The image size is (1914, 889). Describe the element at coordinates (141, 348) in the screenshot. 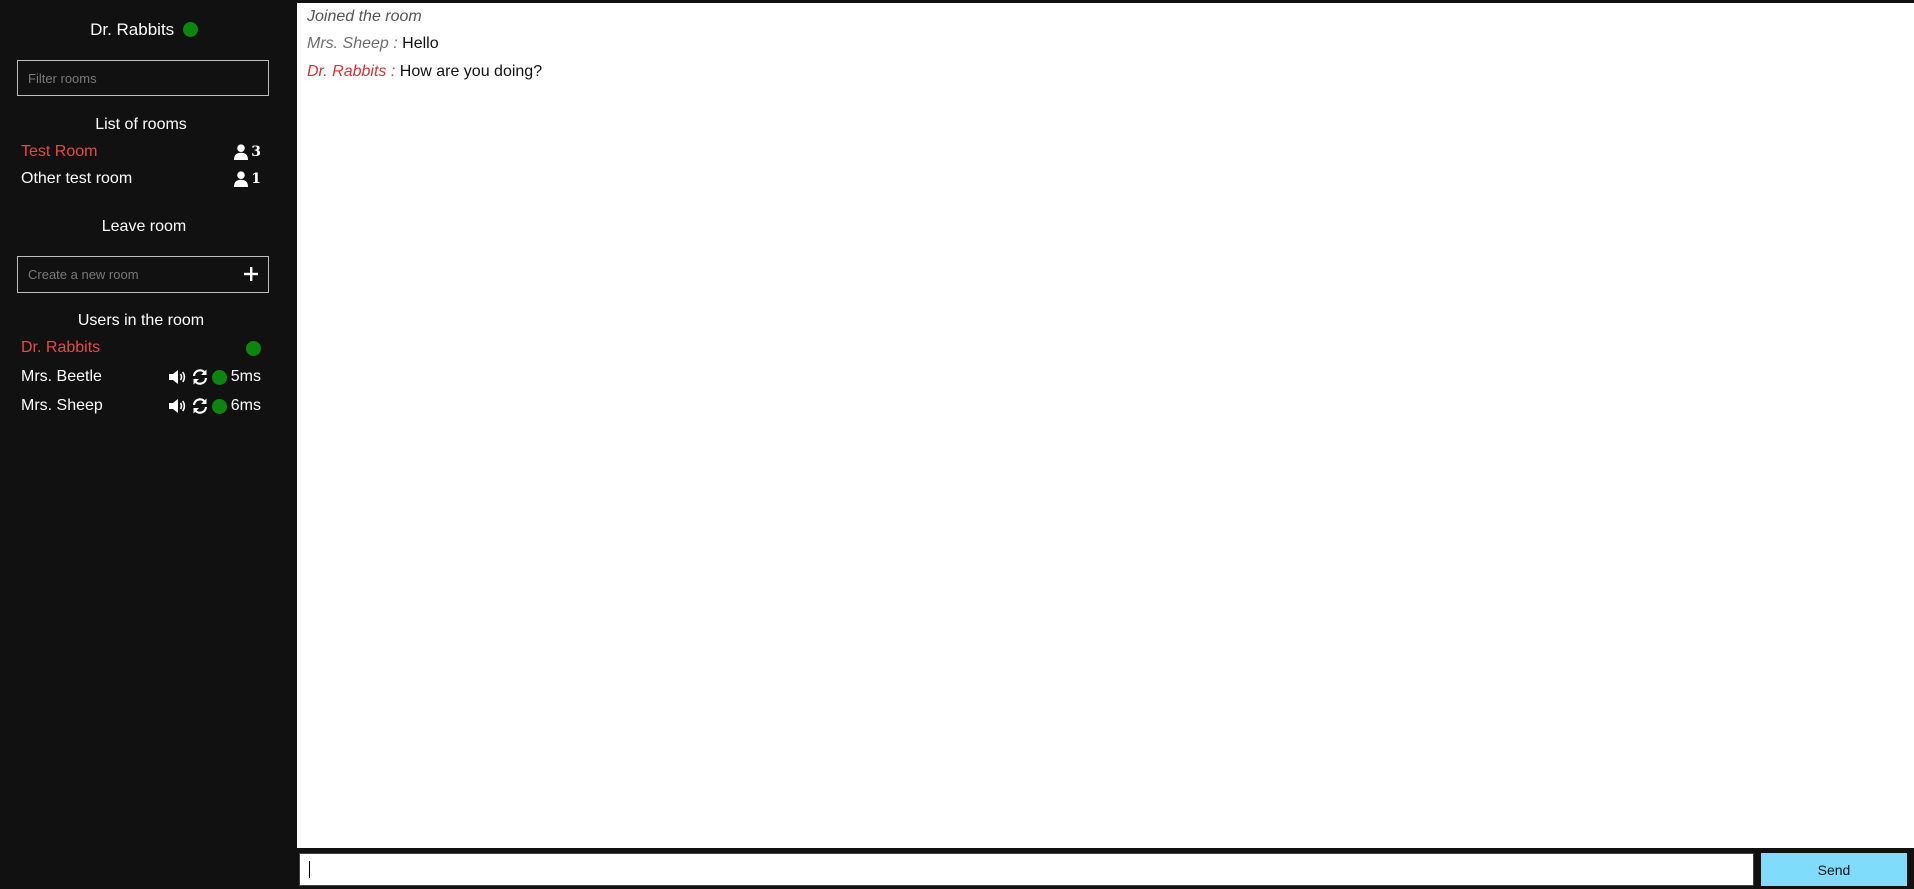

I see `user-item-dr-rabbits: Dr. Rabbits` at that location.